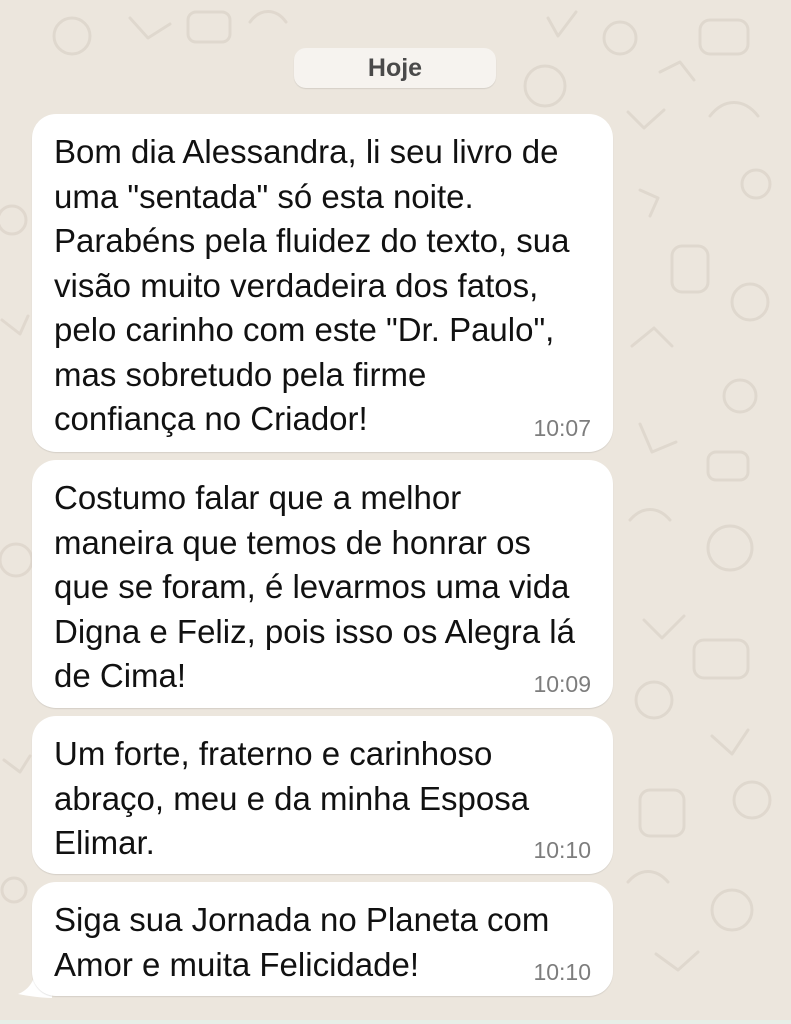  Describe the element at coordinates (395, 68) in the screenshot. I see `date-separator: Hoje` at that location.